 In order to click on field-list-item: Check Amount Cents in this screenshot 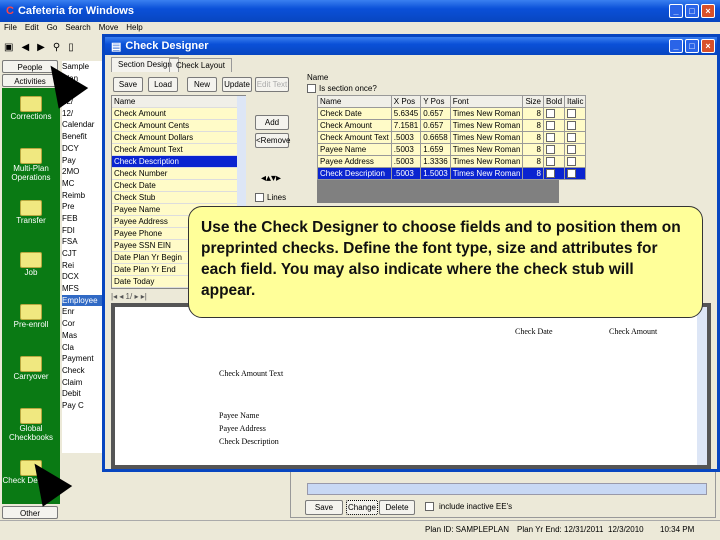, I will do `click(178, 126)`.